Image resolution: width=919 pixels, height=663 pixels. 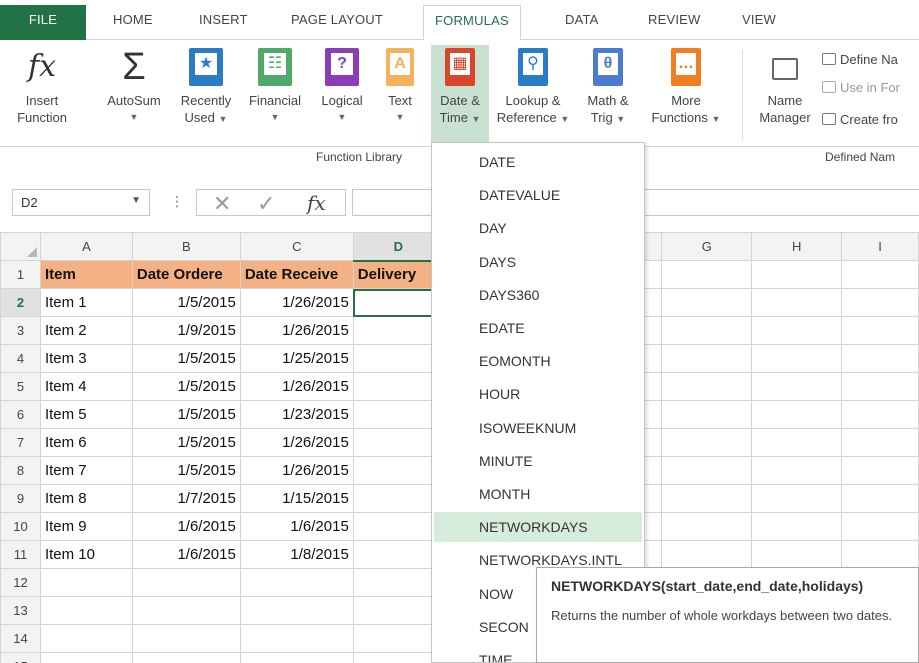 I want to click on menu-item-days360: DAYS360, so click(x=538, y=295).